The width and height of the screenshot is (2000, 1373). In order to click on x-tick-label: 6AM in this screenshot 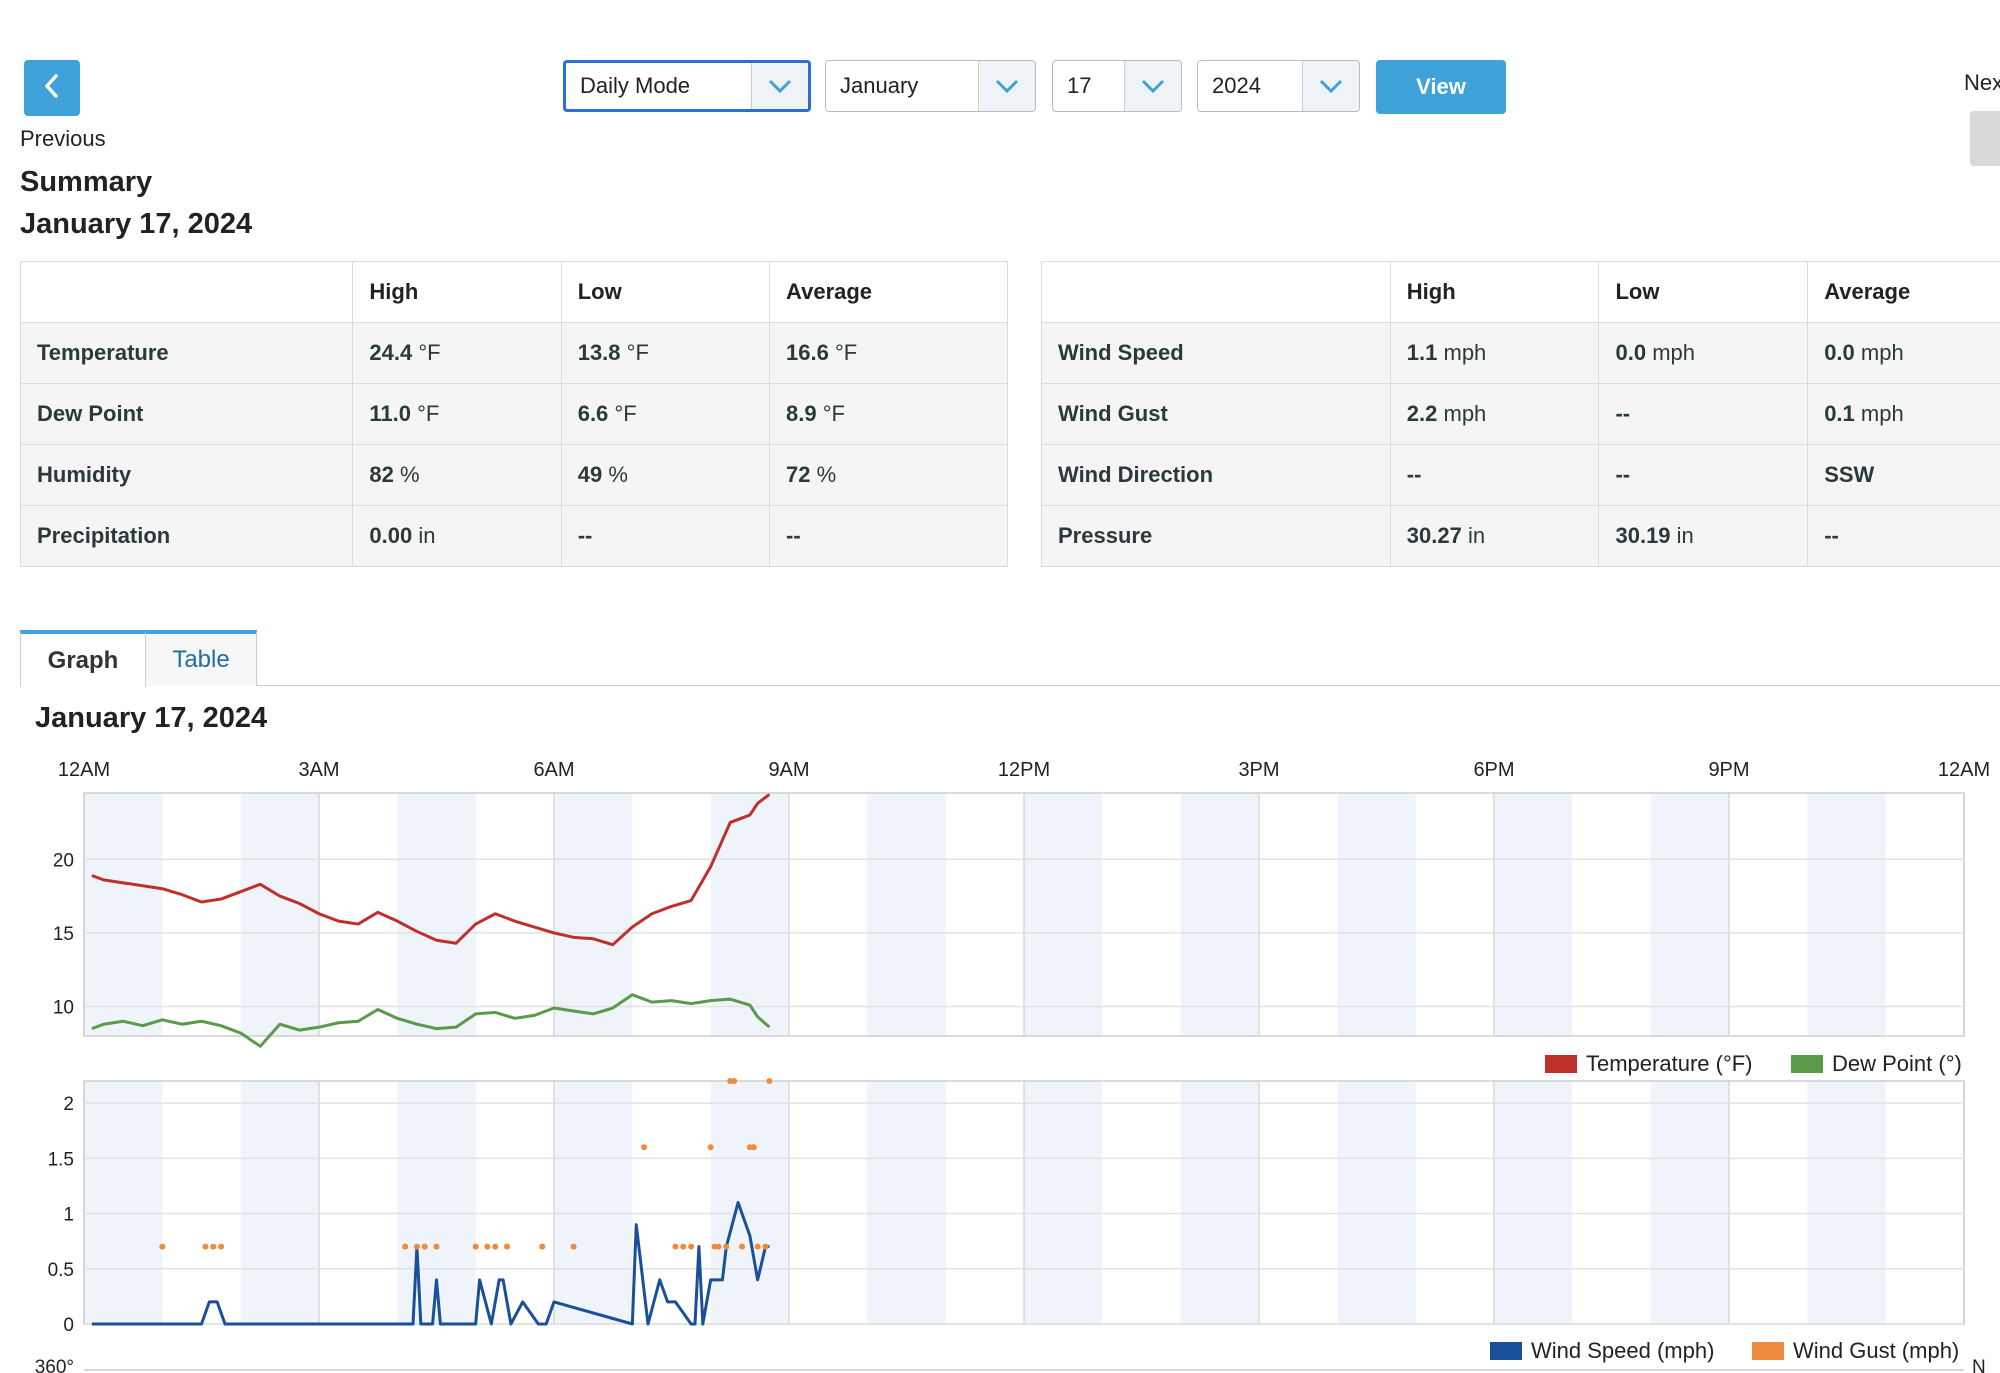, I will do `click(553, 770)`.